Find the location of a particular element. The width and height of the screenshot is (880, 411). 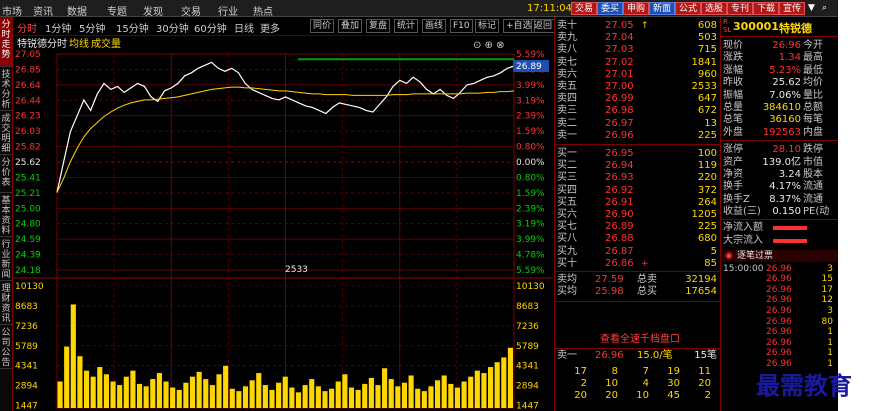

ask-row: 卖六 27.01 960 is located at coordinates (638, 75).